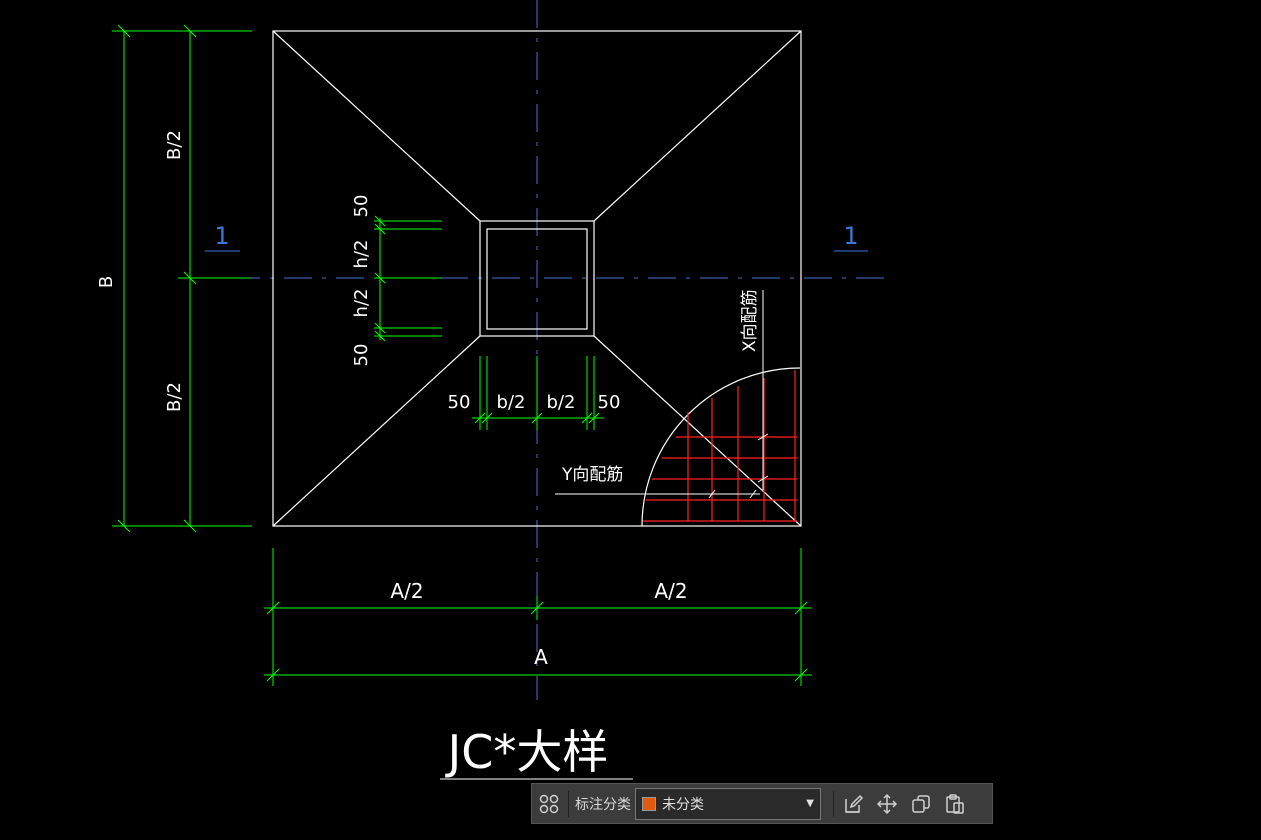 The image size is (1261, 840). I want to click on dim-a-left: A/2, so click(406, 591).